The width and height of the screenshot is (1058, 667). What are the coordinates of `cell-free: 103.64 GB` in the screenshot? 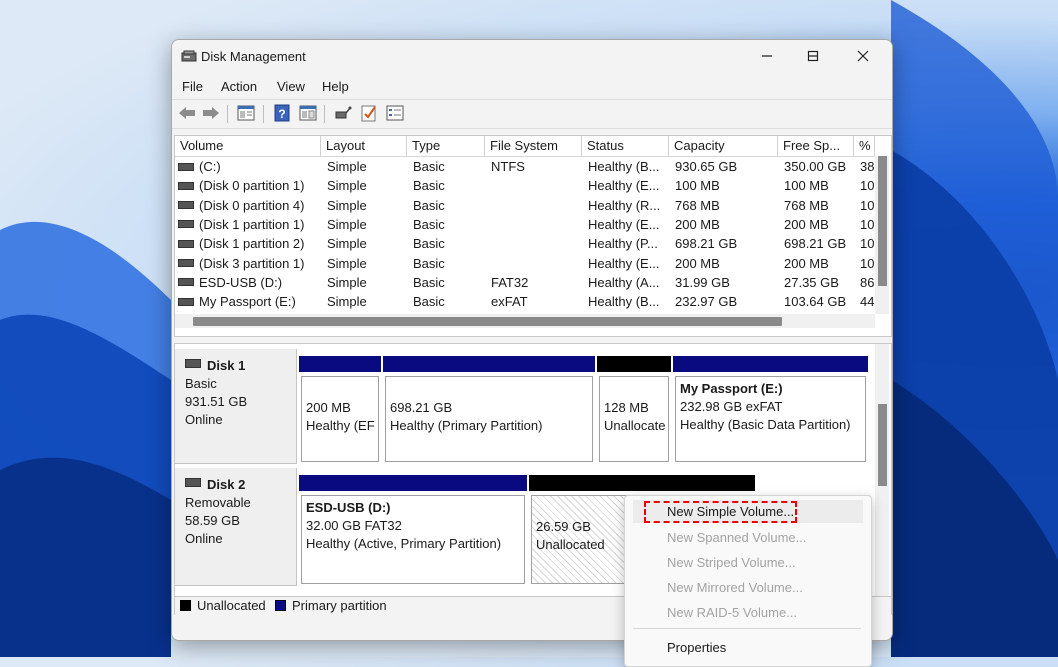 It's located at (815, 302).